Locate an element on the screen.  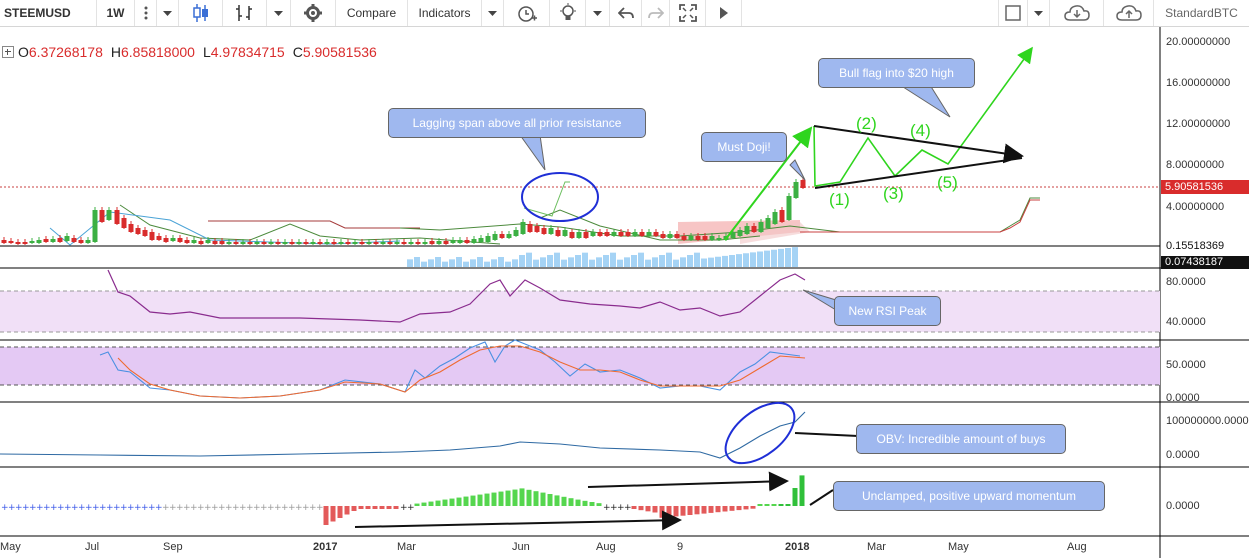
compare-button: Compare is located at coordinates (372, 13).